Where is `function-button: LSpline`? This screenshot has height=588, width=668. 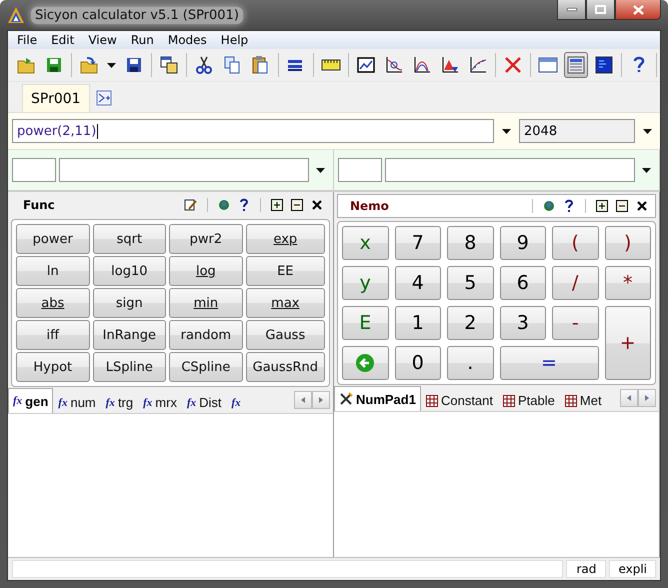 function-button: LSpline is located at coordinates (129, 367).